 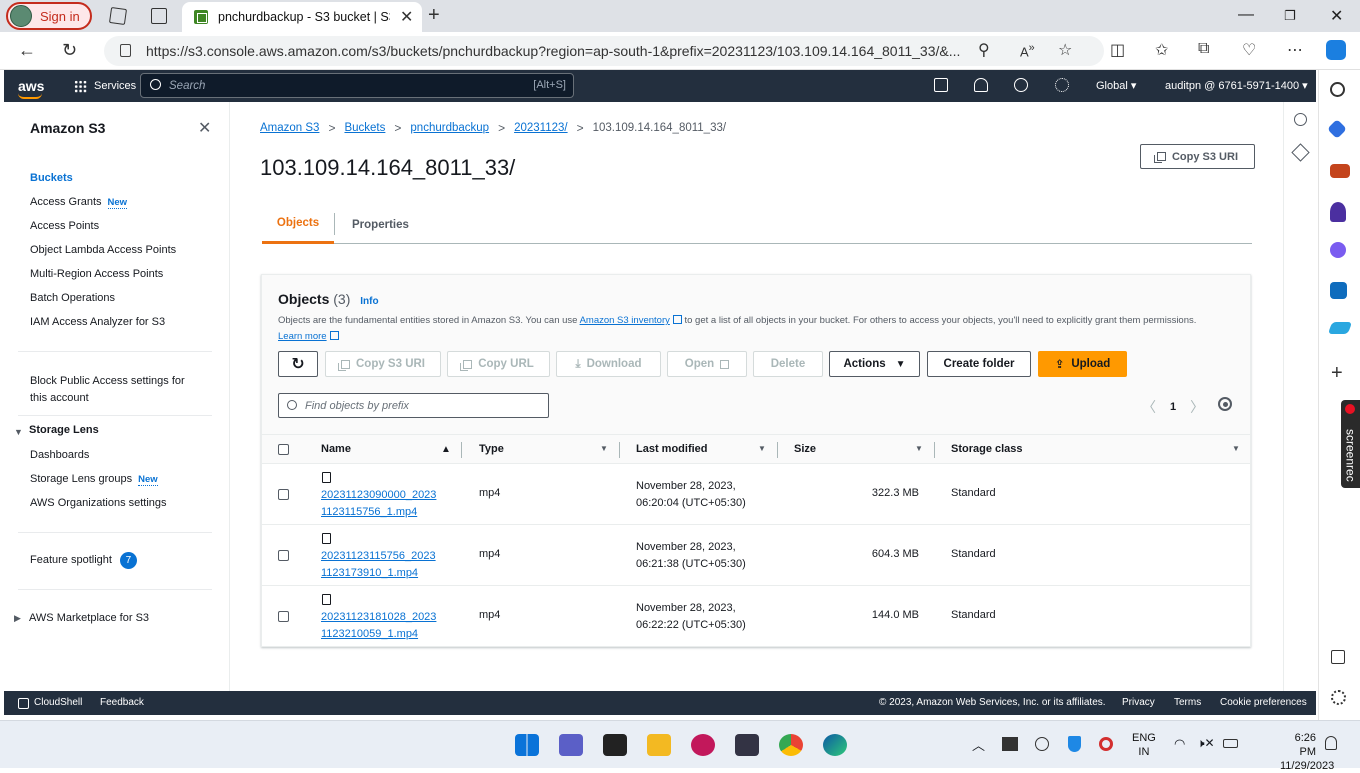 I want to click on sort-ascending-icon: ▲, so click(x=446, y=449).